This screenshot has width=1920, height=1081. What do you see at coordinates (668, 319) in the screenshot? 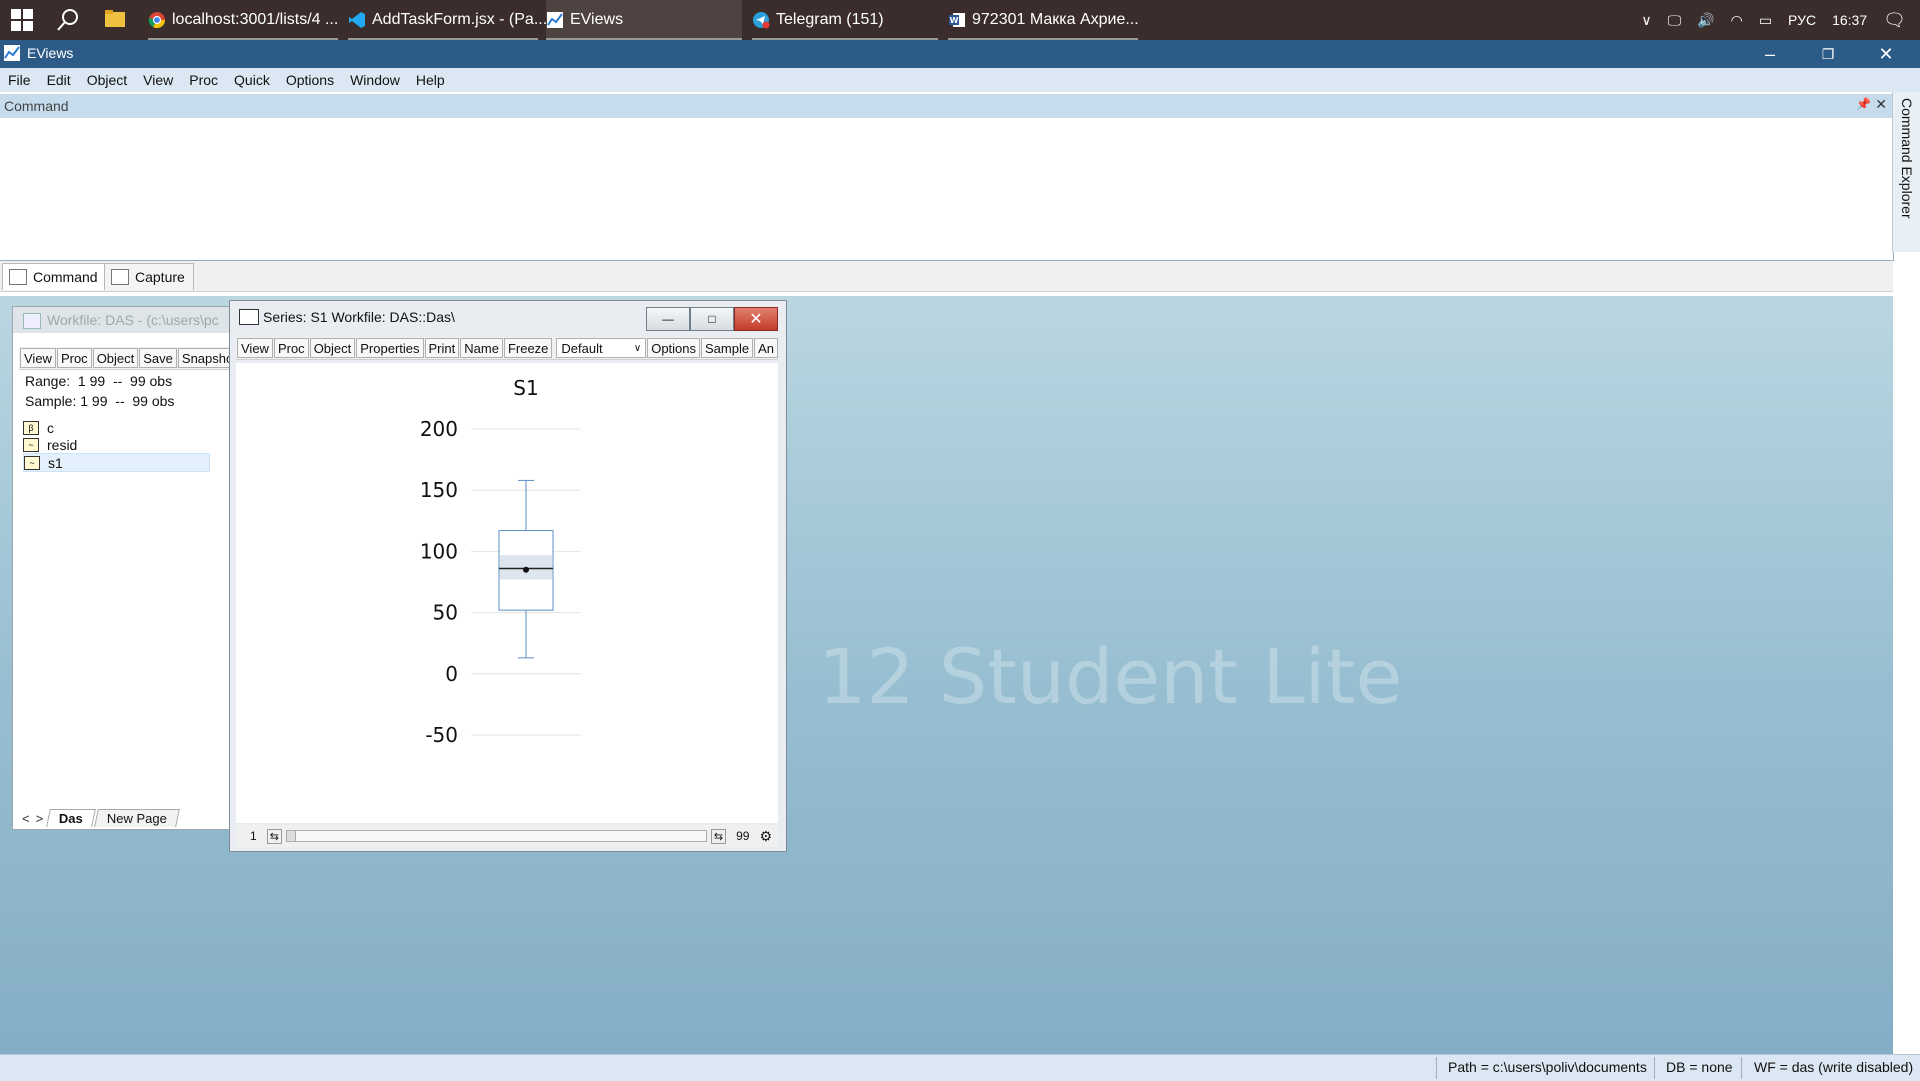
I see `minimize-button: —` at bounding box center [668, 319].